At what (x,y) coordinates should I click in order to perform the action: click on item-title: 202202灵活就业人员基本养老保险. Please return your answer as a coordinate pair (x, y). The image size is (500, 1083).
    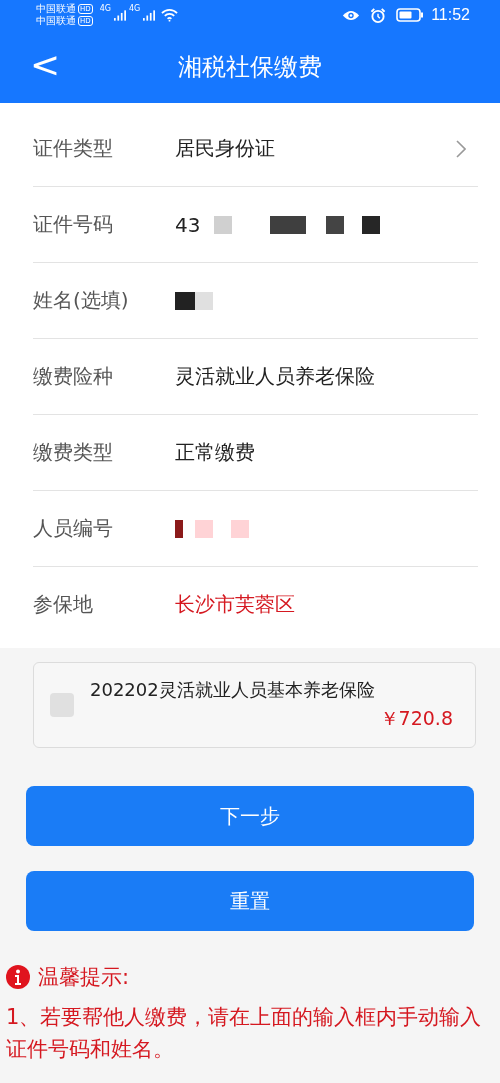
    Looking at the image, I should click on (233, 690).